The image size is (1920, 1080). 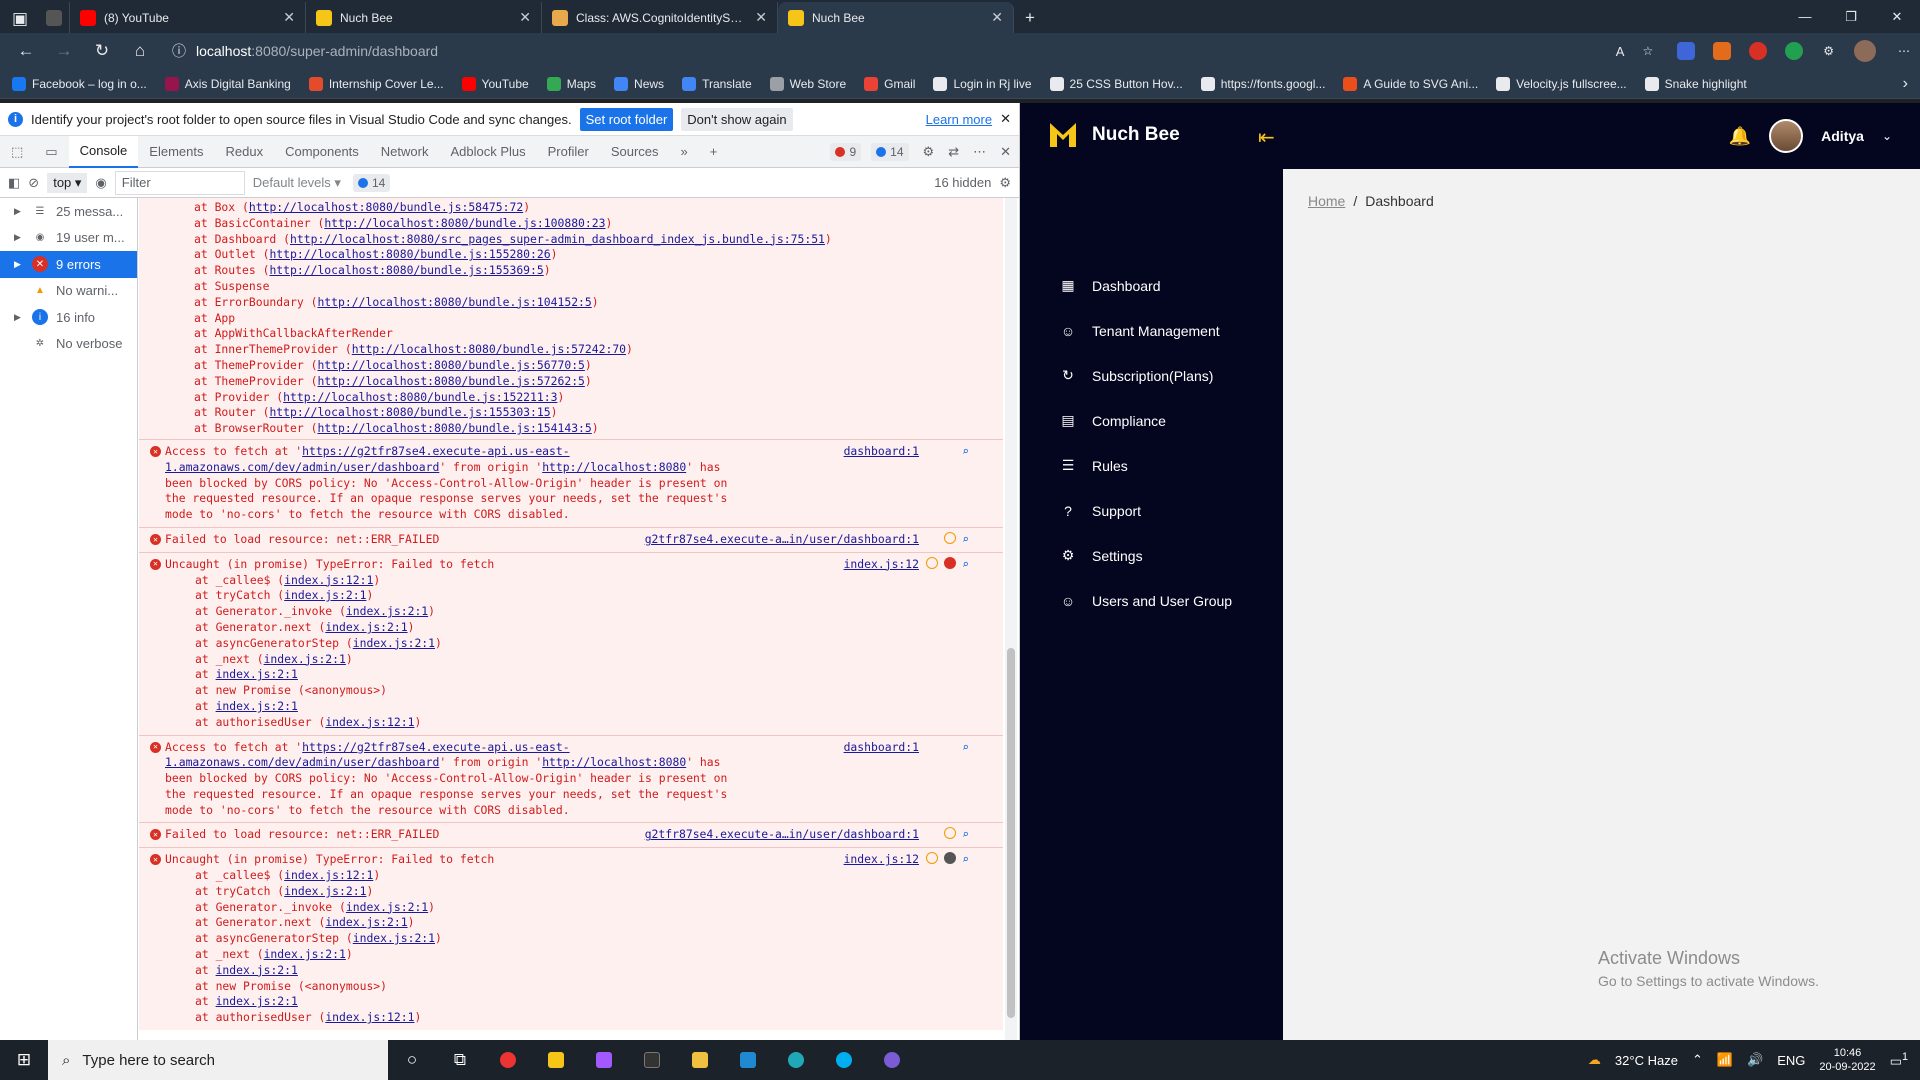 I want to click on extensions-puzzle-icon: ⚙, so click(x=1828, y=51).